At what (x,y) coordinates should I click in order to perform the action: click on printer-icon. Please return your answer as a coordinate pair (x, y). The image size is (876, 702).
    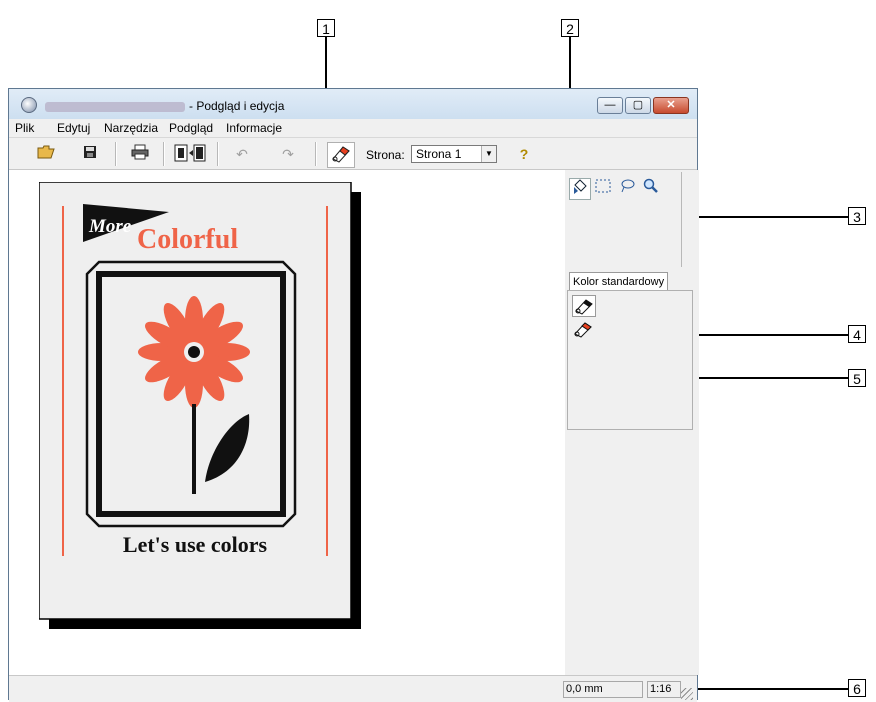
    Looking at the image, I should click on (140, 152).